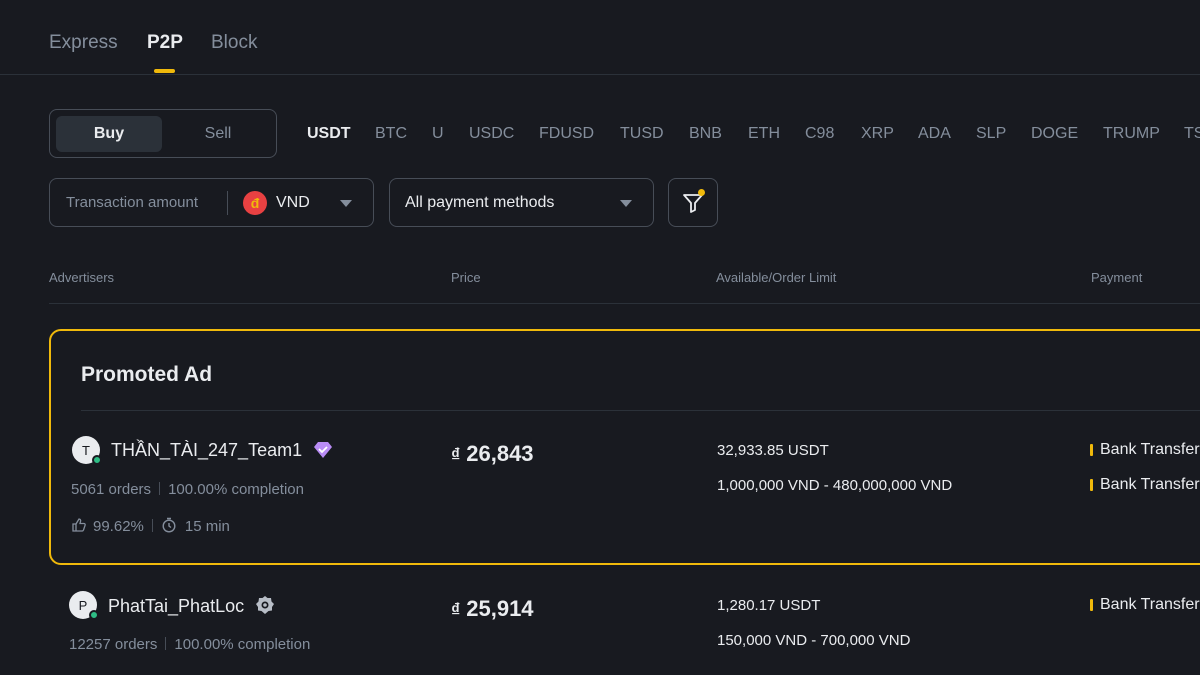 The width and height of the screenshot is (1200, 675). What do you see at coordinates (163, 133) in the screenshot?
I see `buy-sell-toggle: Buy Sell` at bounding box center [163, 133].